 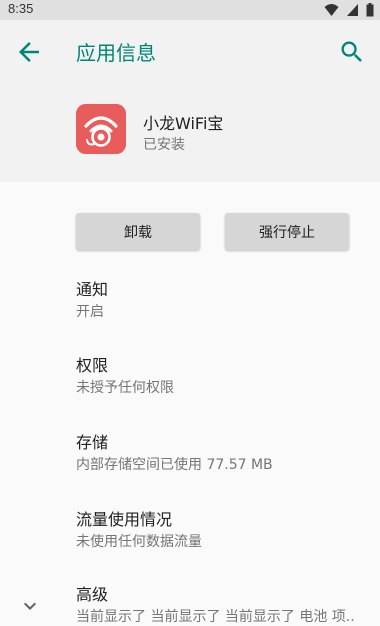 I want to click on signal-icon, so click(x=352, y=10).